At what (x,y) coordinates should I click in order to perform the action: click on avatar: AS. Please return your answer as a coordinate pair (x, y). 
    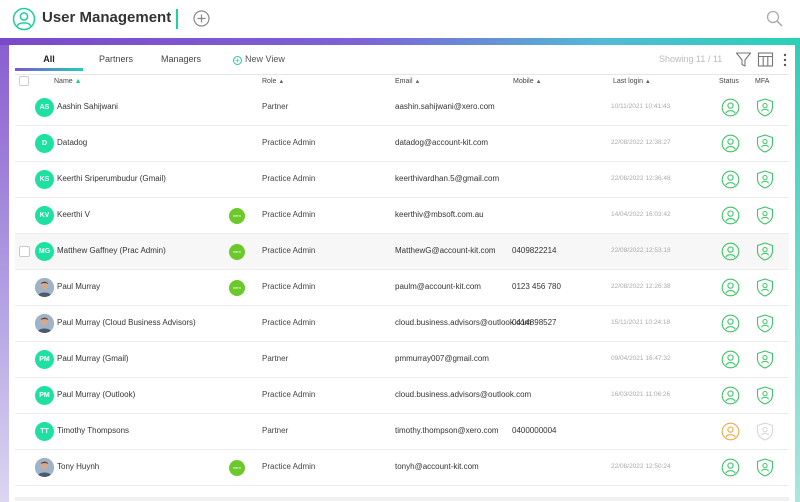
    Looking at the image, I should click on (44, 107).